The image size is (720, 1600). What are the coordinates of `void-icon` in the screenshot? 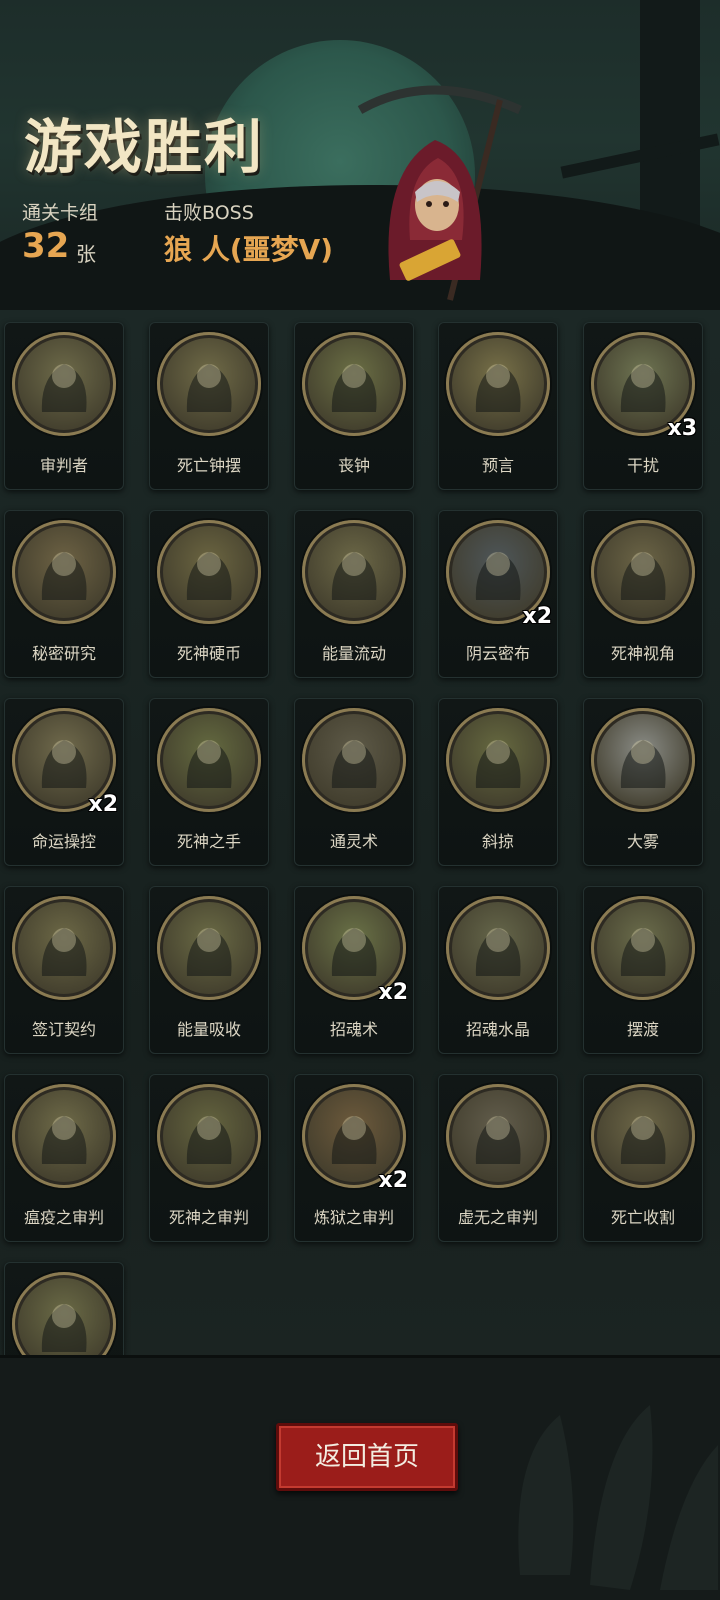 It's located at (498, 1136).